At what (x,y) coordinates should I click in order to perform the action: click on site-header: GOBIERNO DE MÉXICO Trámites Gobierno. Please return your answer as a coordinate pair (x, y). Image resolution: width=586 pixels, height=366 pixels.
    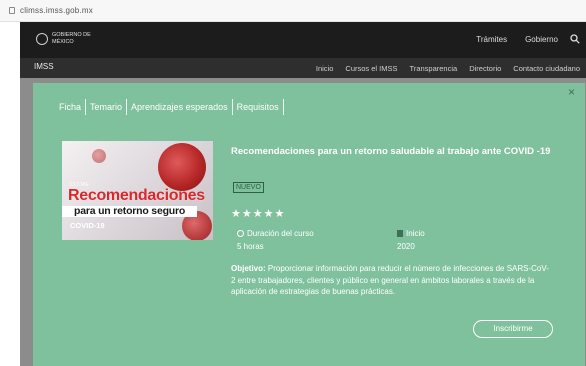
    Looking at the image, I should click on (303, 40).